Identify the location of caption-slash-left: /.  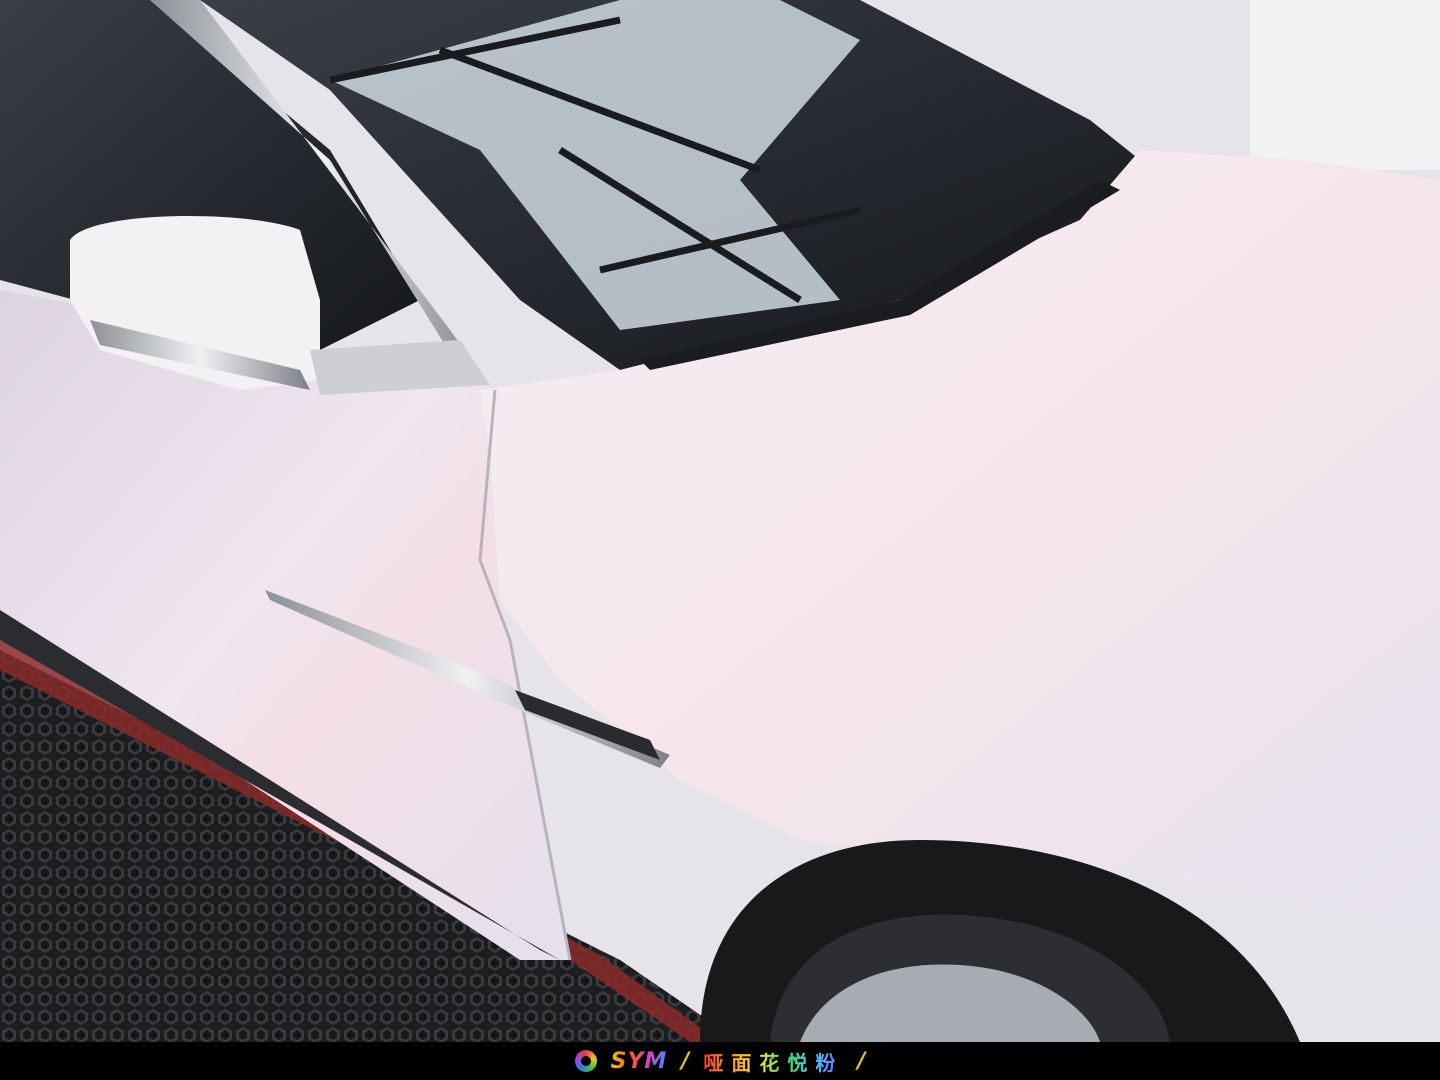
(685, 1061).